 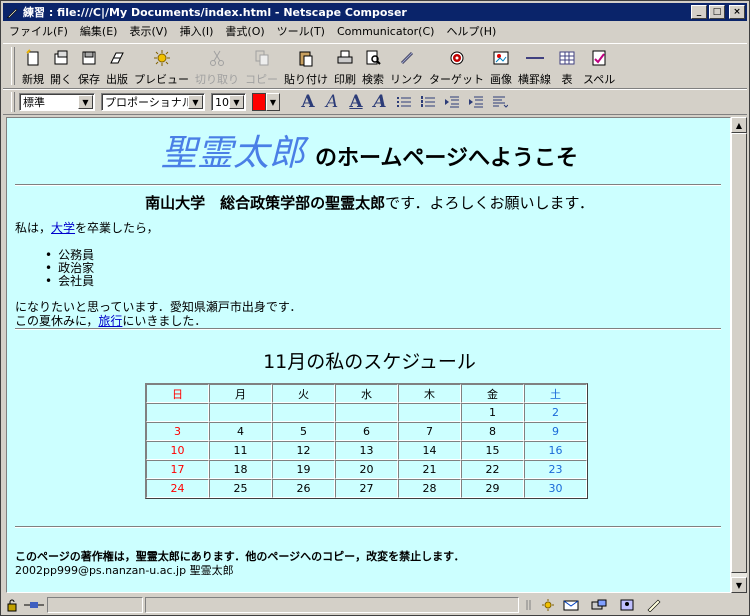 I want to click on bullet-list-icon, so click(x=404, y=102).